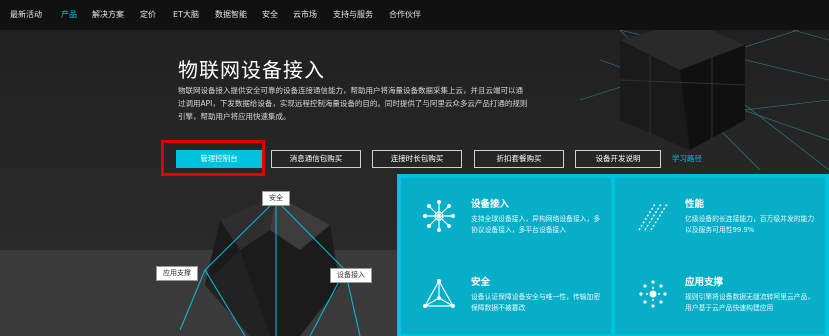  What do you see at coordinates (695, 204) in the screenshot?
I see `feature-title: 性能` at bounding box center [695, 204].